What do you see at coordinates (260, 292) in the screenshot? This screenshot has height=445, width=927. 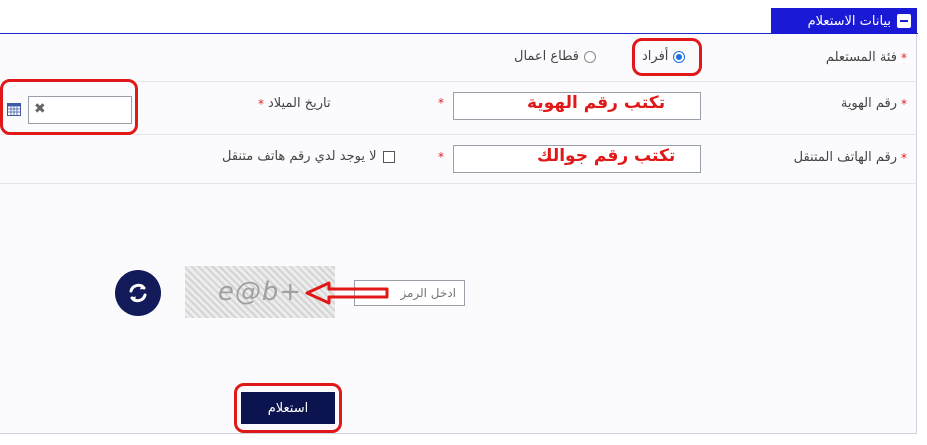 I see `captcha-text: e@b+` at bounding box center [260, 292].